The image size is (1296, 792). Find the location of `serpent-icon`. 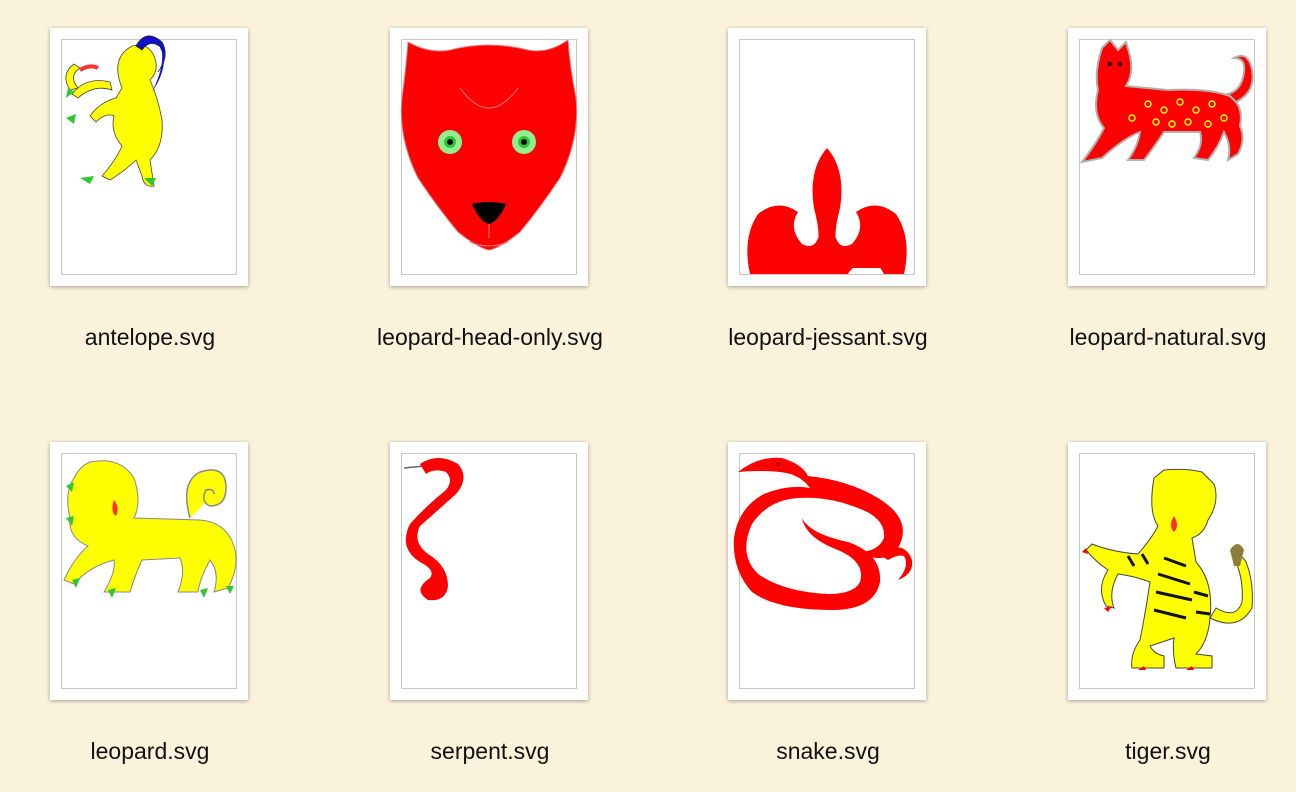

serpent-icon is located at coordinates (433, 529).